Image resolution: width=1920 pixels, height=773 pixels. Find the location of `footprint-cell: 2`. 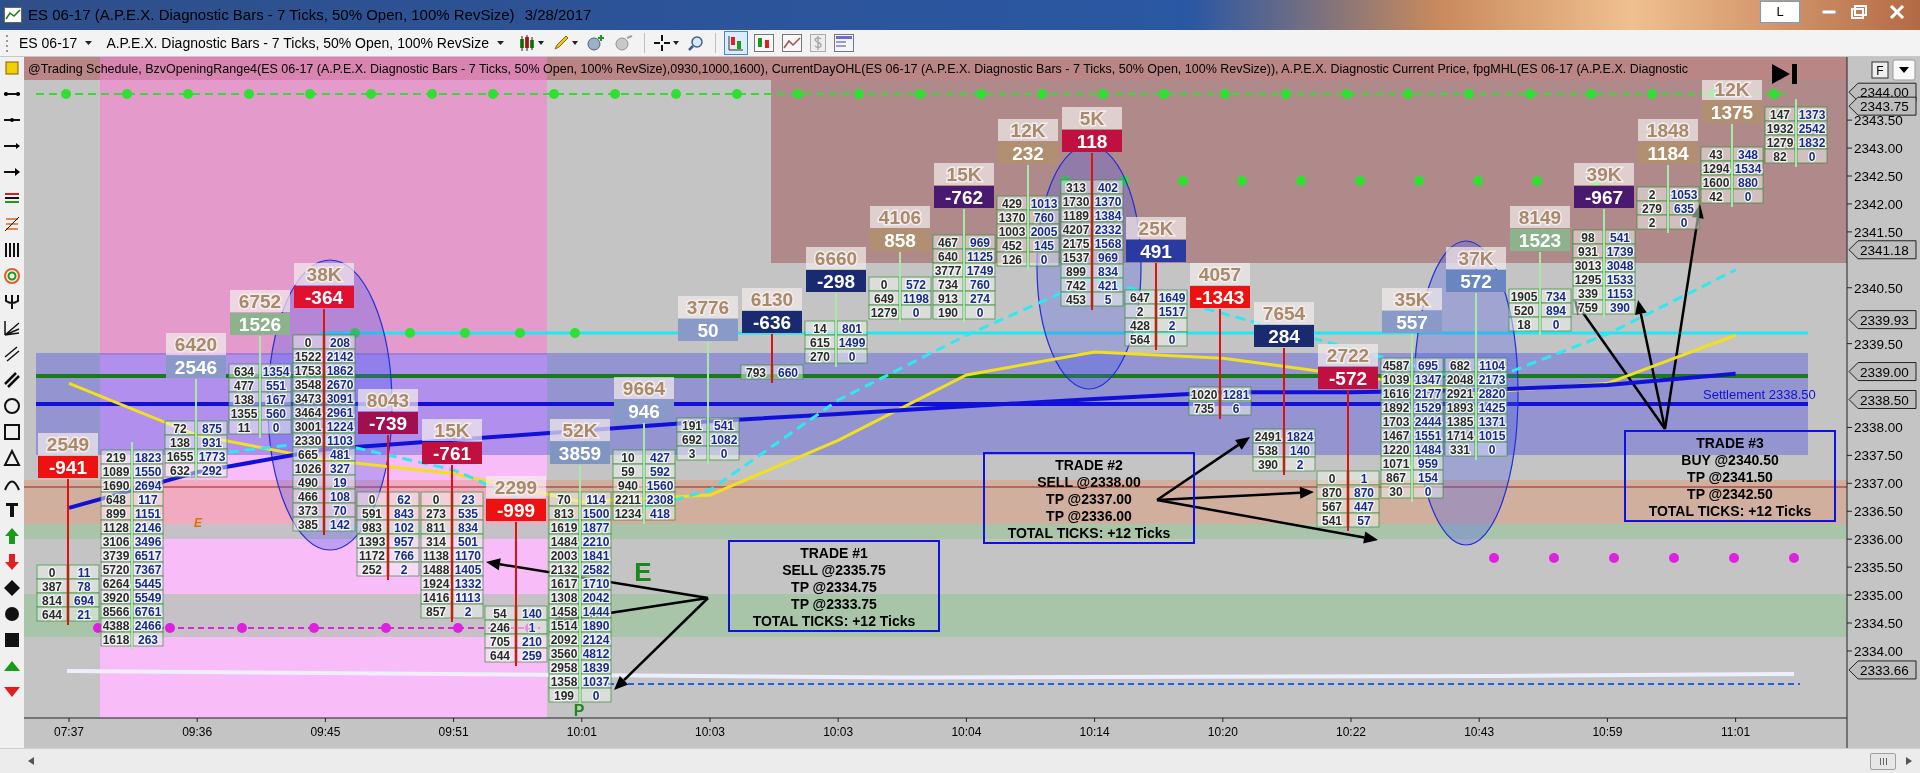

footprint-cell: 2 is located at coordinates (1652, 194).